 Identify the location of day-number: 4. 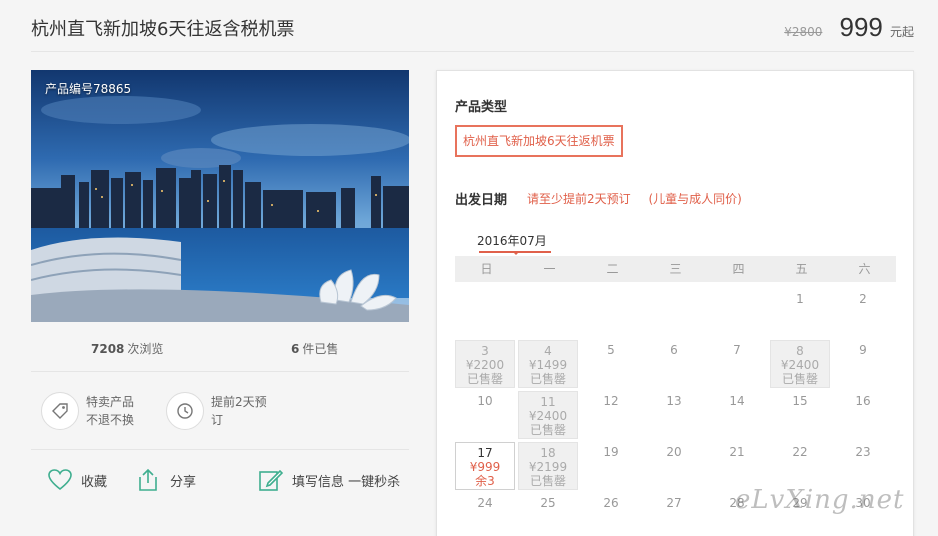
(548, 351).